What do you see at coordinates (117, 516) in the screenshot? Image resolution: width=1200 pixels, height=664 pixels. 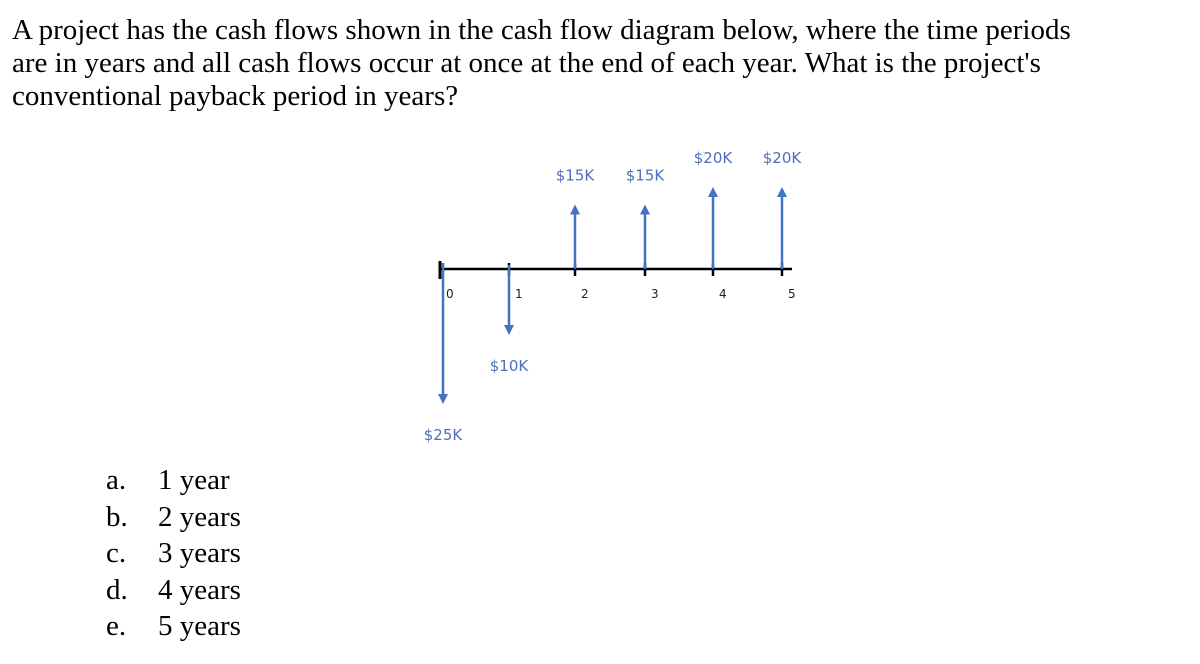 I see `option-letter: b.` at bounding box center [117, 516].